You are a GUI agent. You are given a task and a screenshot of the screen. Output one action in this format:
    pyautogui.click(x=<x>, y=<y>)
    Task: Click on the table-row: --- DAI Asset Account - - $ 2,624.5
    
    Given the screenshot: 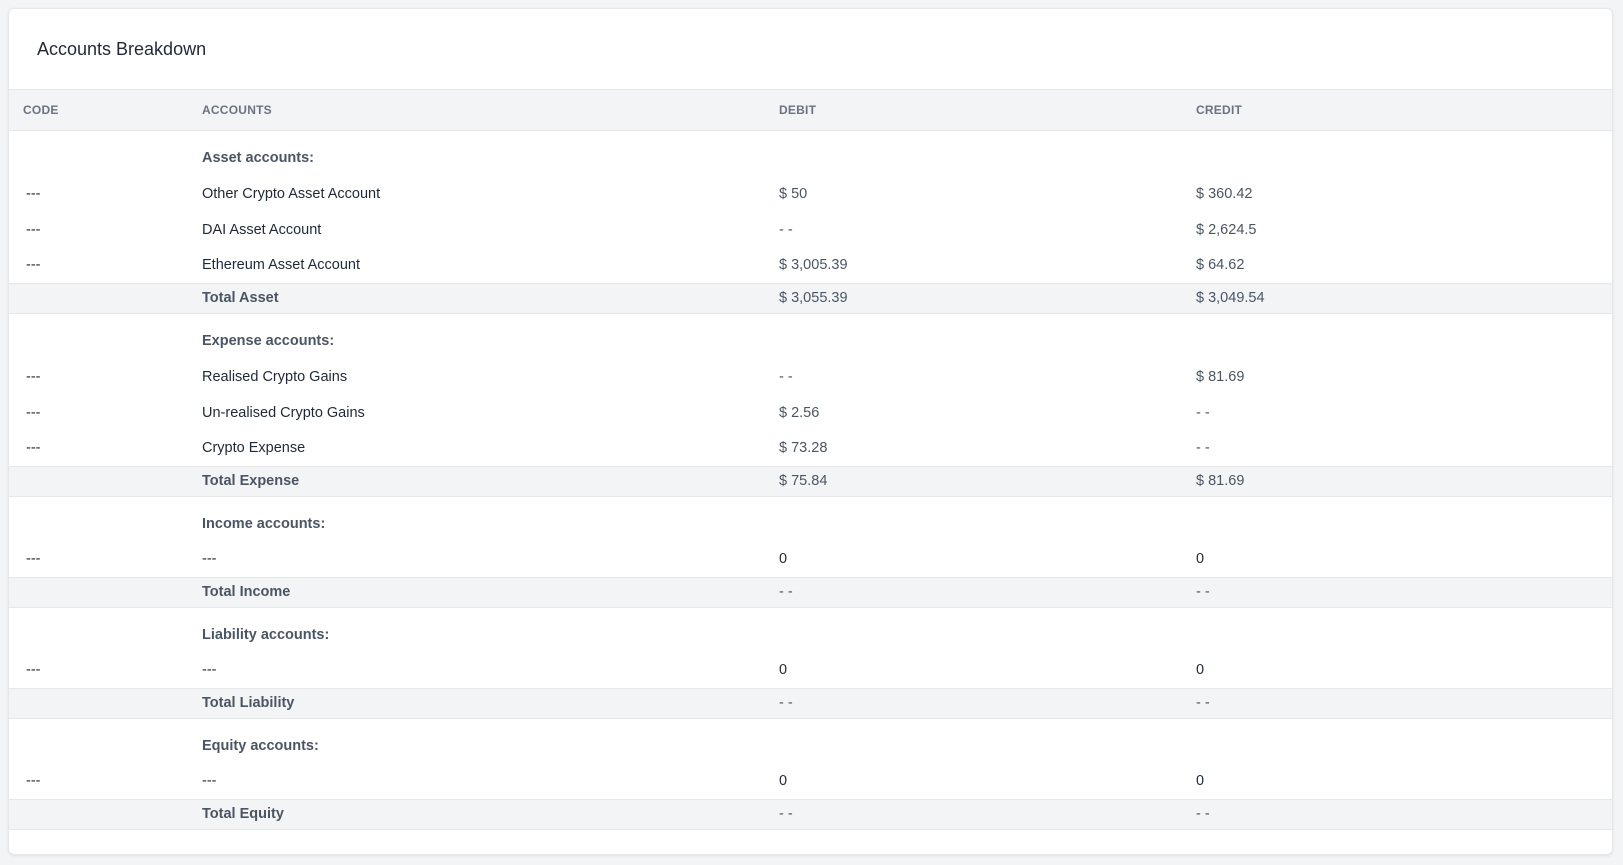 What is the action you would take?
    pyautogui.click(x=810, y=230)
    